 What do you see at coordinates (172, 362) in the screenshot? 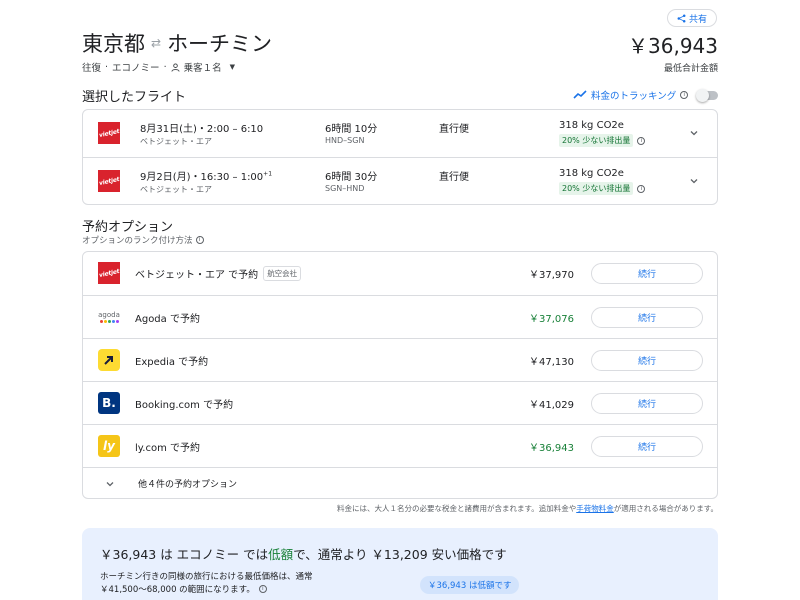
I see `booking-option-name: Expedia で予約` at bounding box center [172, 362].